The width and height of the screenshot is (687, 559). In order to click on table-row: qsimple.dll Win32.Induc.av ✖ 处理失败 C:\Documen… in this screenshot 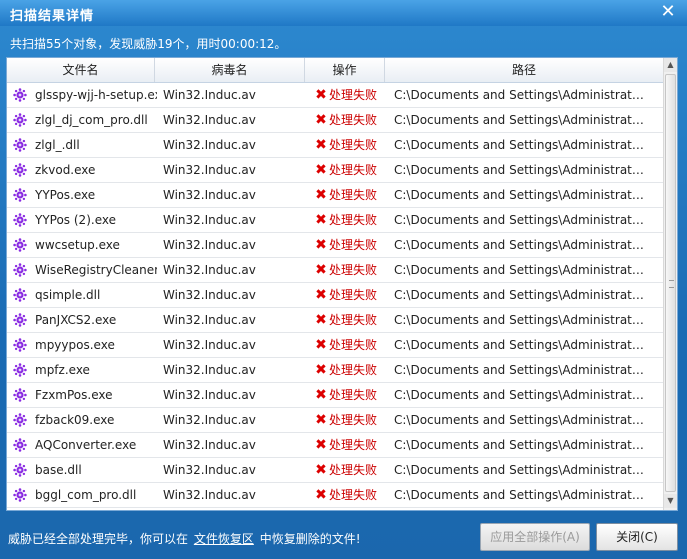, I will do `click(335, 295)`.